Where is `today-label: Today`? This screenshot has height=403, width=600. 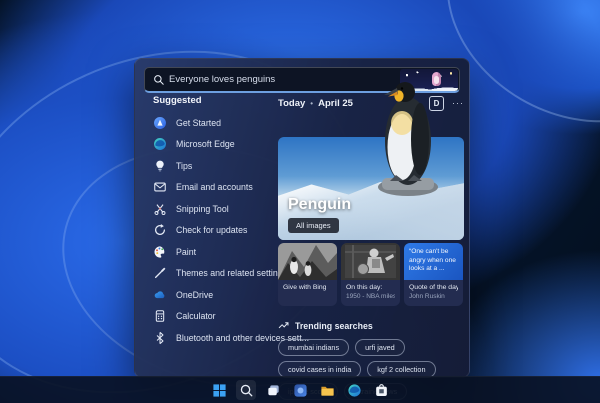
today-label: Today is located at coordinates (292, 103).